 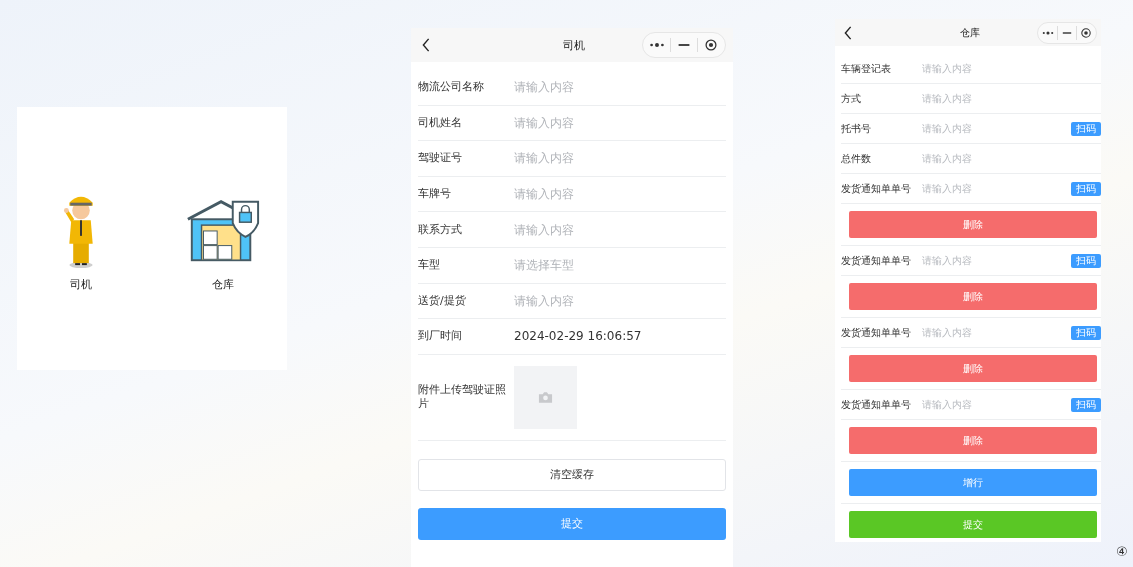 I want to click on clear-button: 清空缓存, so click(x=572, y=474).